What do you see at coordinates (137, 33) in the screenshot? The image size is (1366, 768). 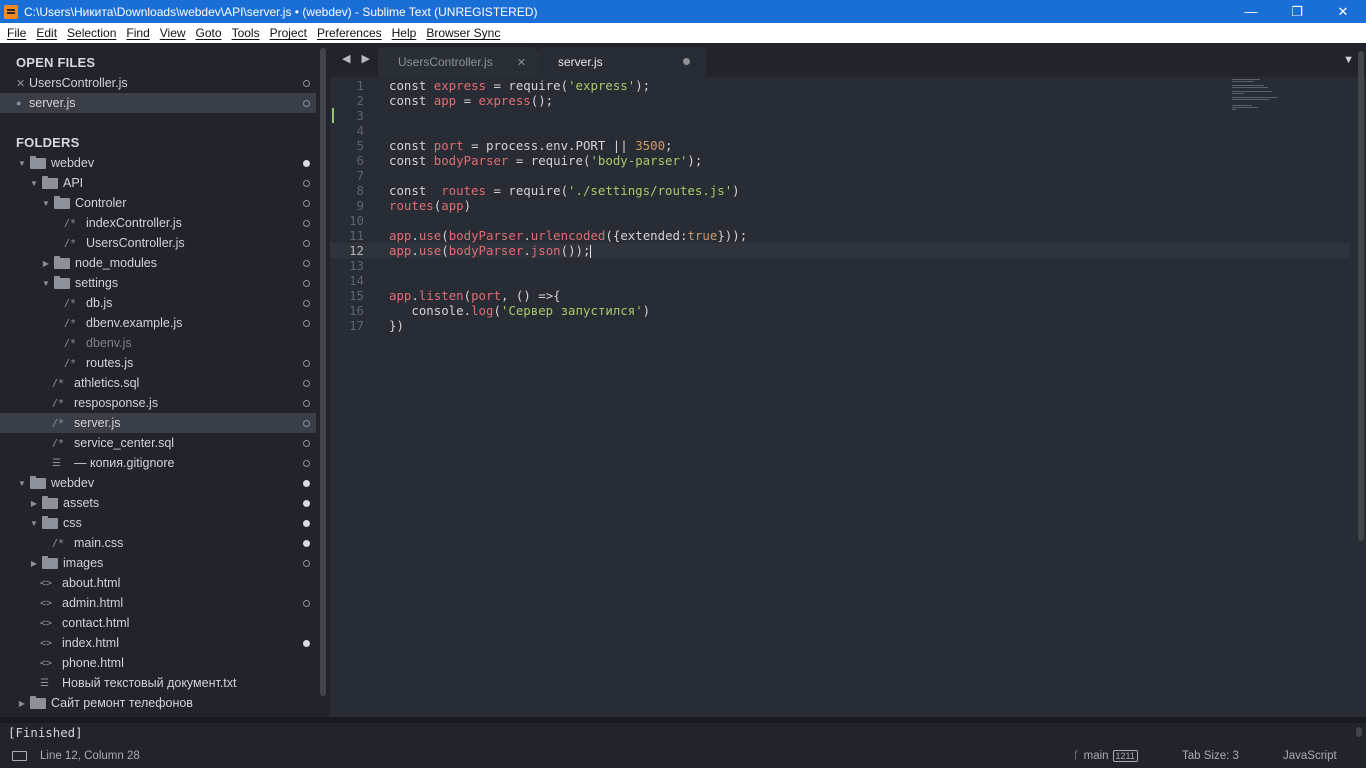 I see `menu-find: Find` at bounding box center [137, 33].